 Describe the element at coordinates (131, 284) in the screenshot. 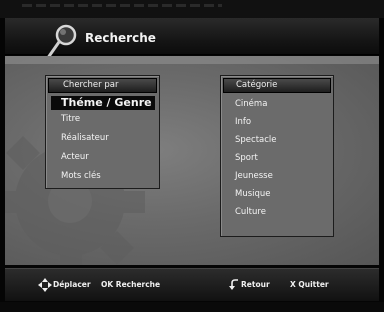

I see `ok-search-hint: OK Recherche` at that location.